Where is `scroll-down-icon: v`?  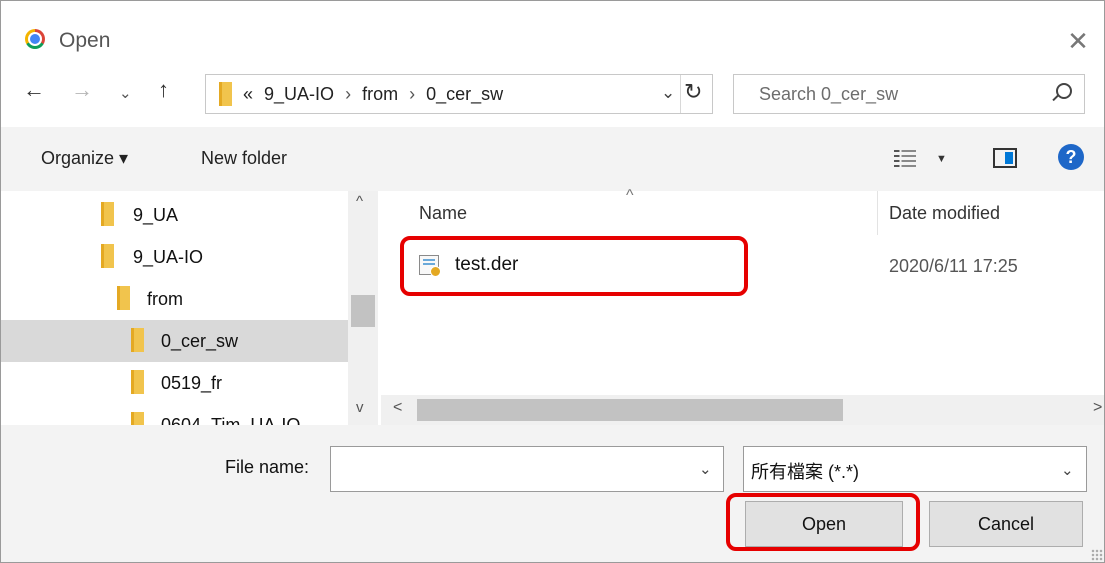
scroll-down-icon: v is located at coordinates (360, 407).